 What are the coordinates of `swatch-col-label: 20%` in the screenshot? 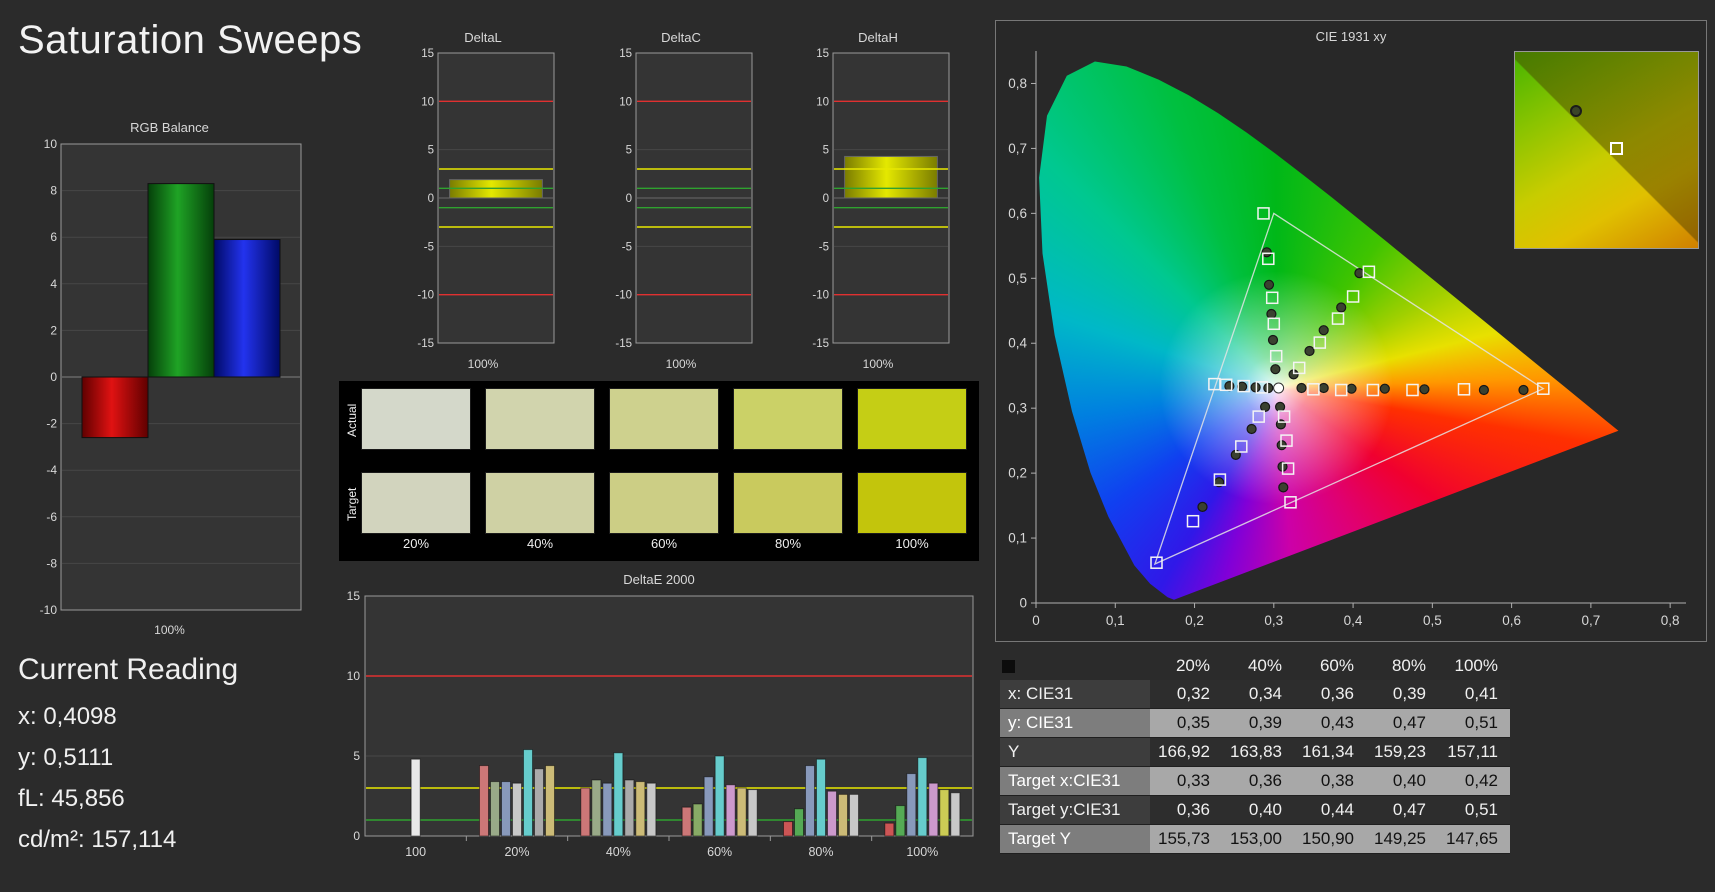 It's located at (416, 543).